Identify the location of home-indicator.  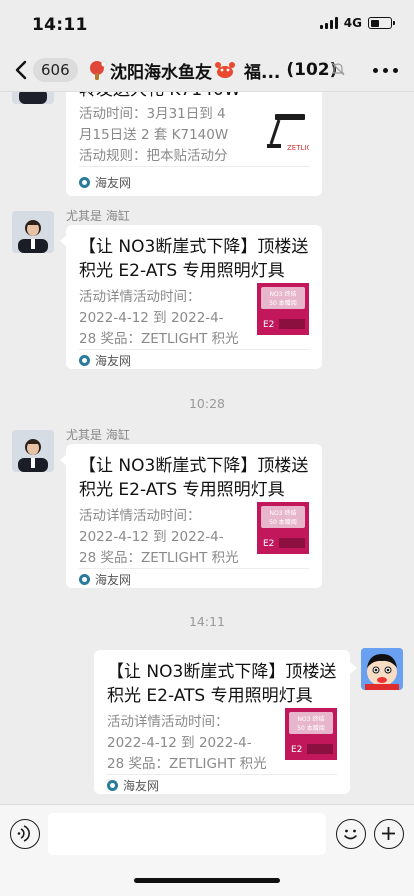
(207, 880).